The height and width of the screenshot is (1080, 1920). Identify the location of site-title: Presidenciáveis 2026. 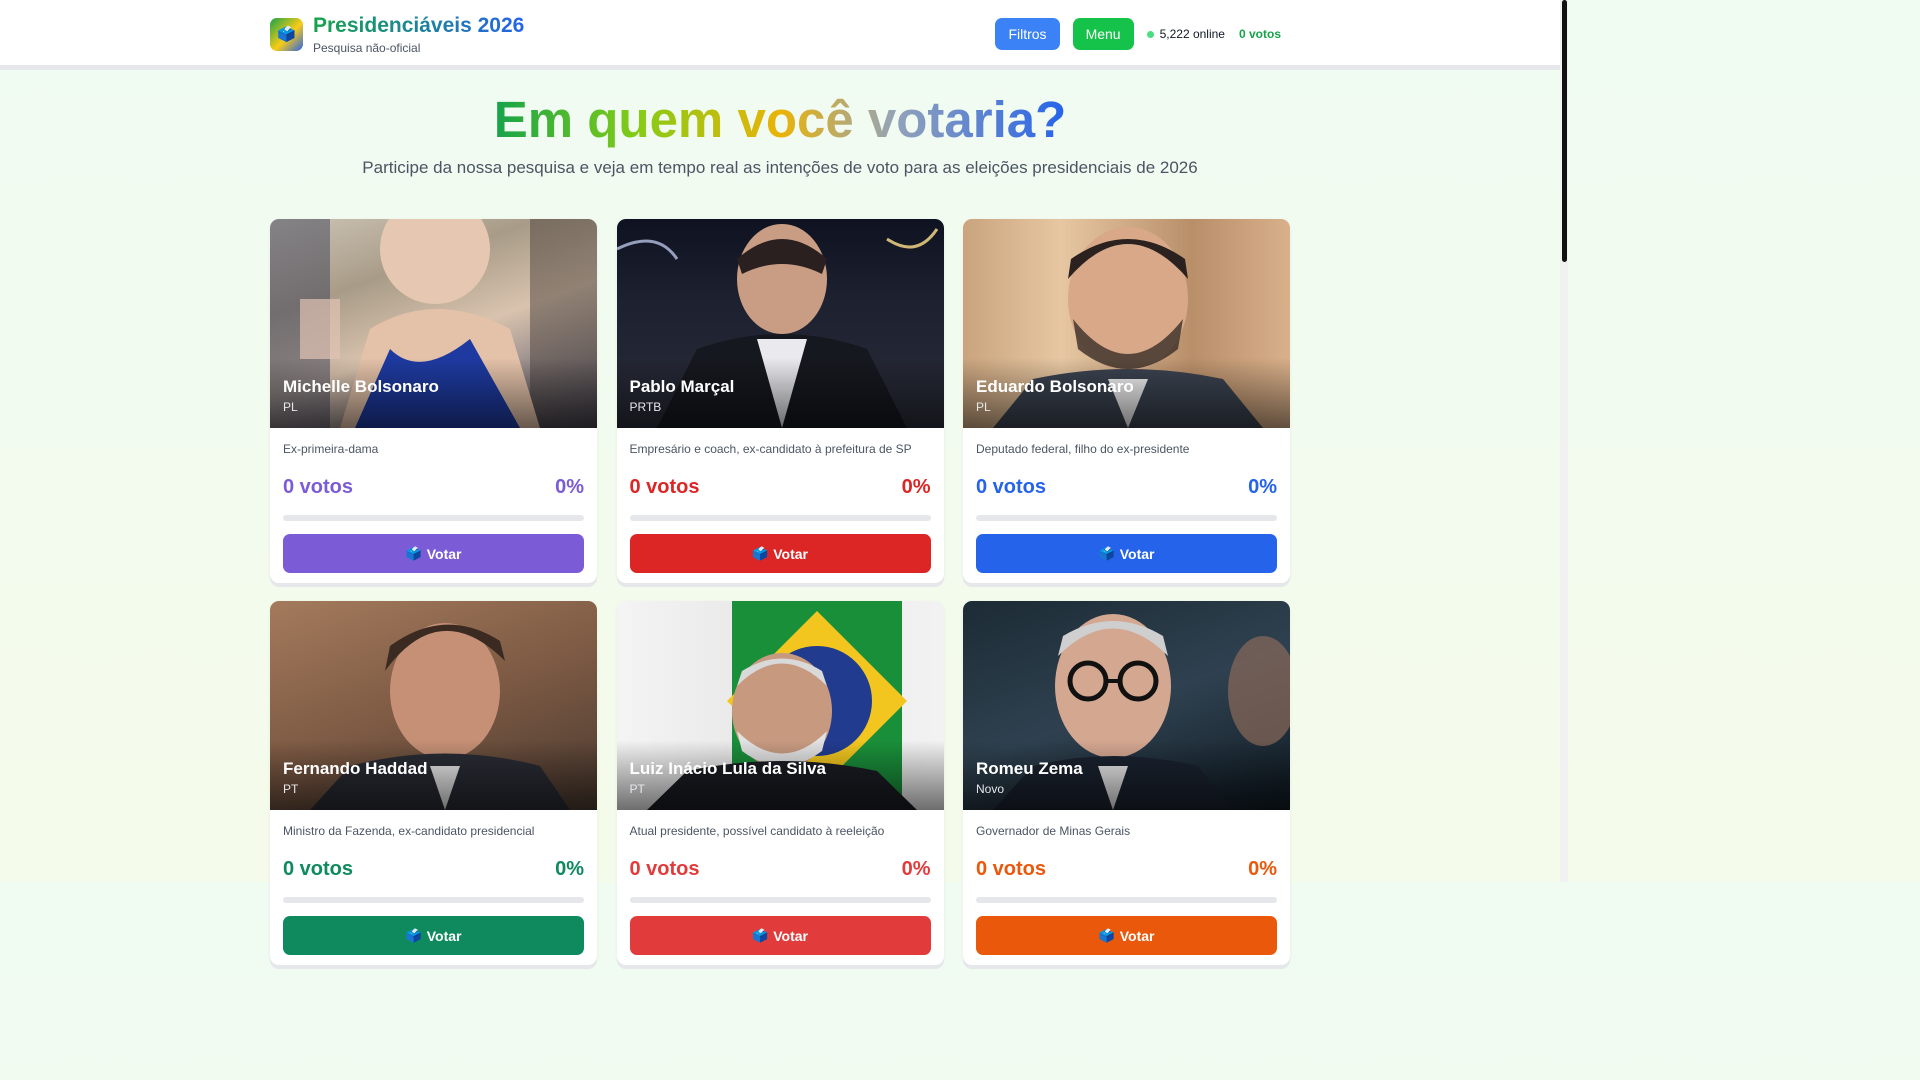
(419, 25).